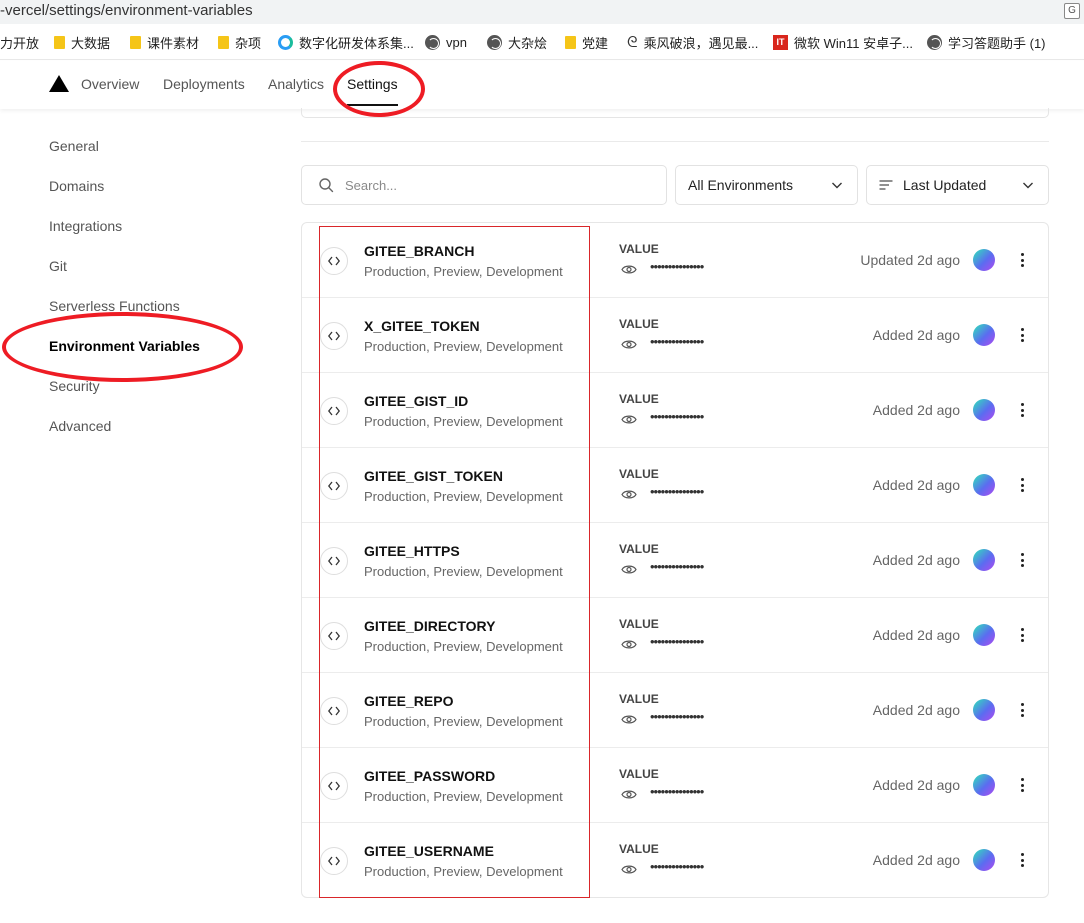  I want to click on bookmark-item: 党建, so click(586, 42).